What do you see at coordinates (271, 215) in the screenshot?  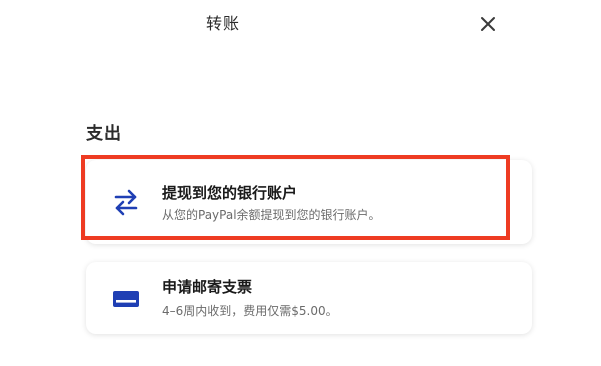 I see `withdraw-option-subtitle: 从您的PayPal余额提现到您的银行账户。` at bounding box center [271, 215].